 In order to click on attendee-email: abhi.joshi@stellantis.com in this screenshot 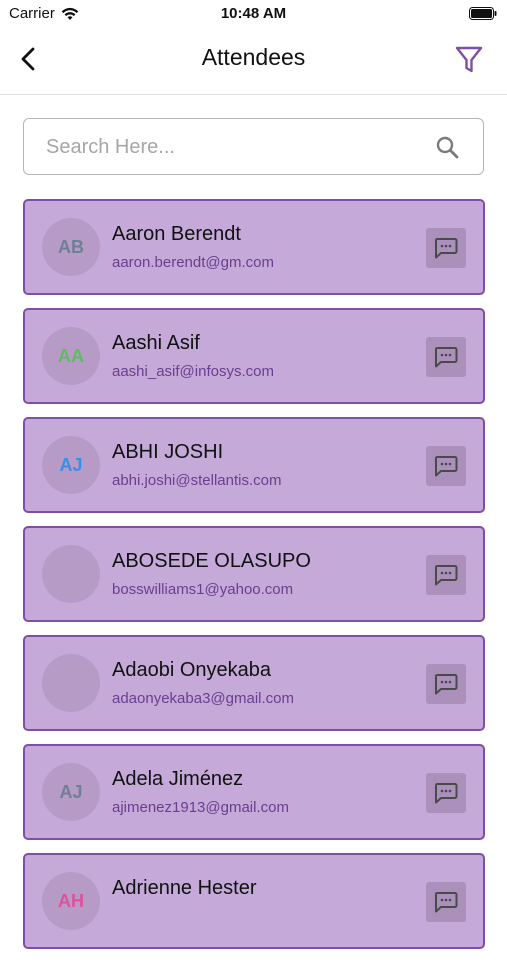, I will do `click(197, 480)`.